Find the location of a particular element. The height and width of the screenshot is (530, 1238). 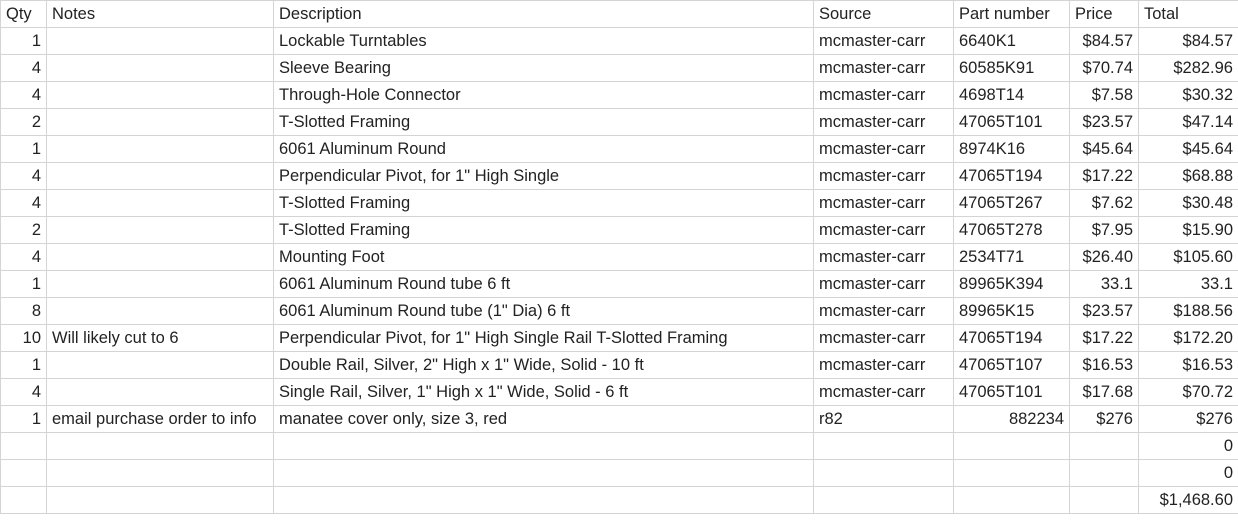

cell-price: $7.95 is located at coordinates (1104, 230).